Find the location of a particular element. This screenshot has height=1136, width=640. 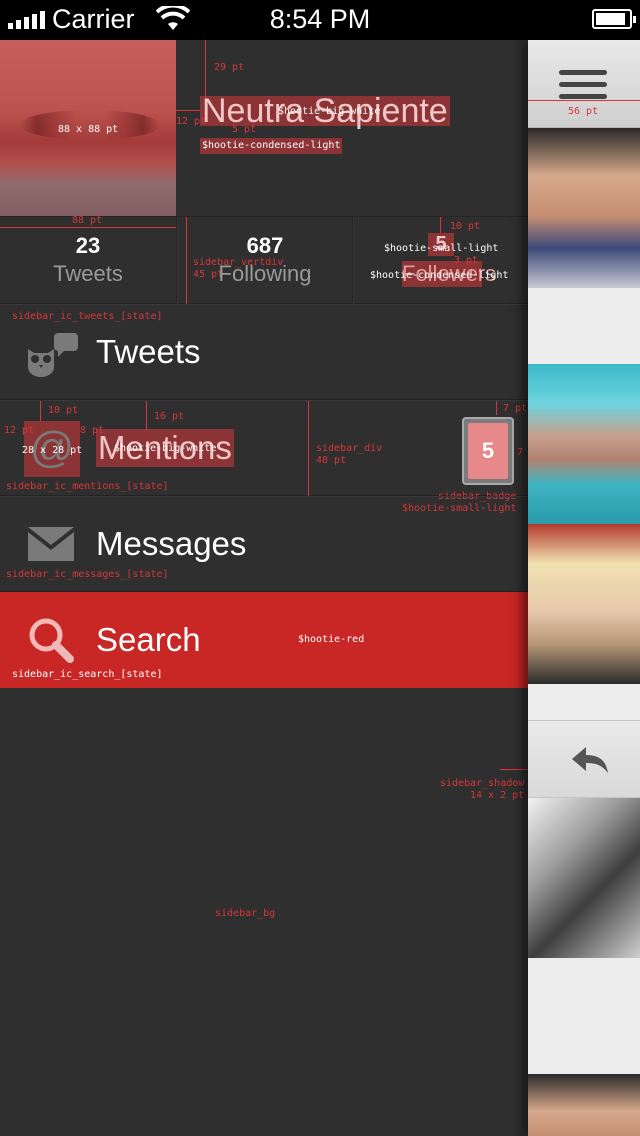

profile-avatar: 88 x 88 pt is located at coordinates (88, 128).